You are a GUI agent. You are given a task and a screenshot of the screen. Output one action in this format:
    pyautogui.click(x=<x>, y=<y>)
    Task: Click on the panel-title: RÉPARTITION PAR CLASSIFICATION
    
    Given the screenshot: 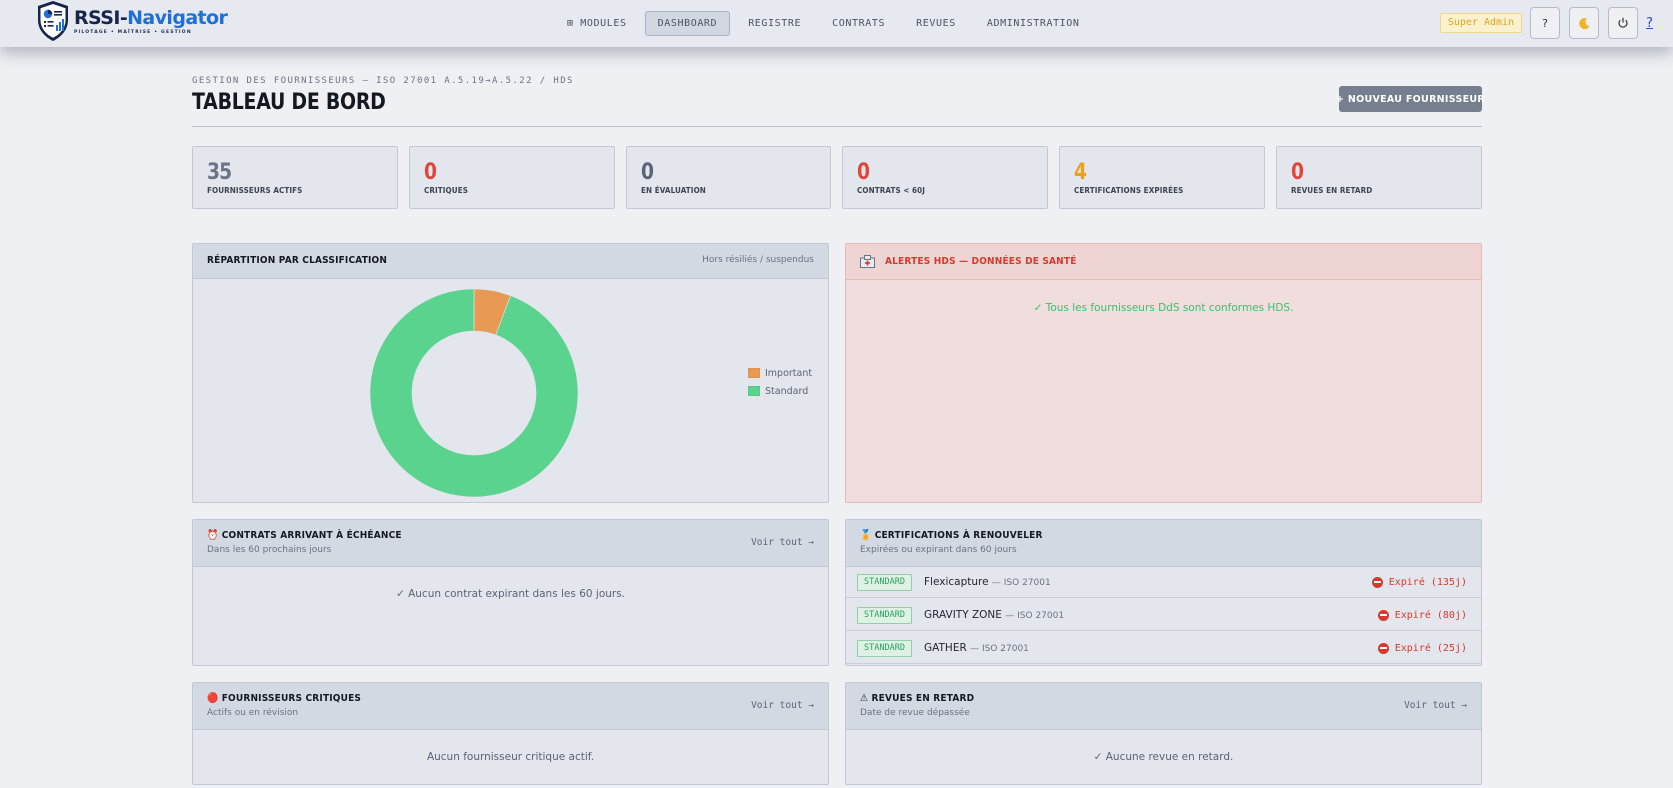 What is the action you would take?
    pyautogui.click(x=297, y=260)
    